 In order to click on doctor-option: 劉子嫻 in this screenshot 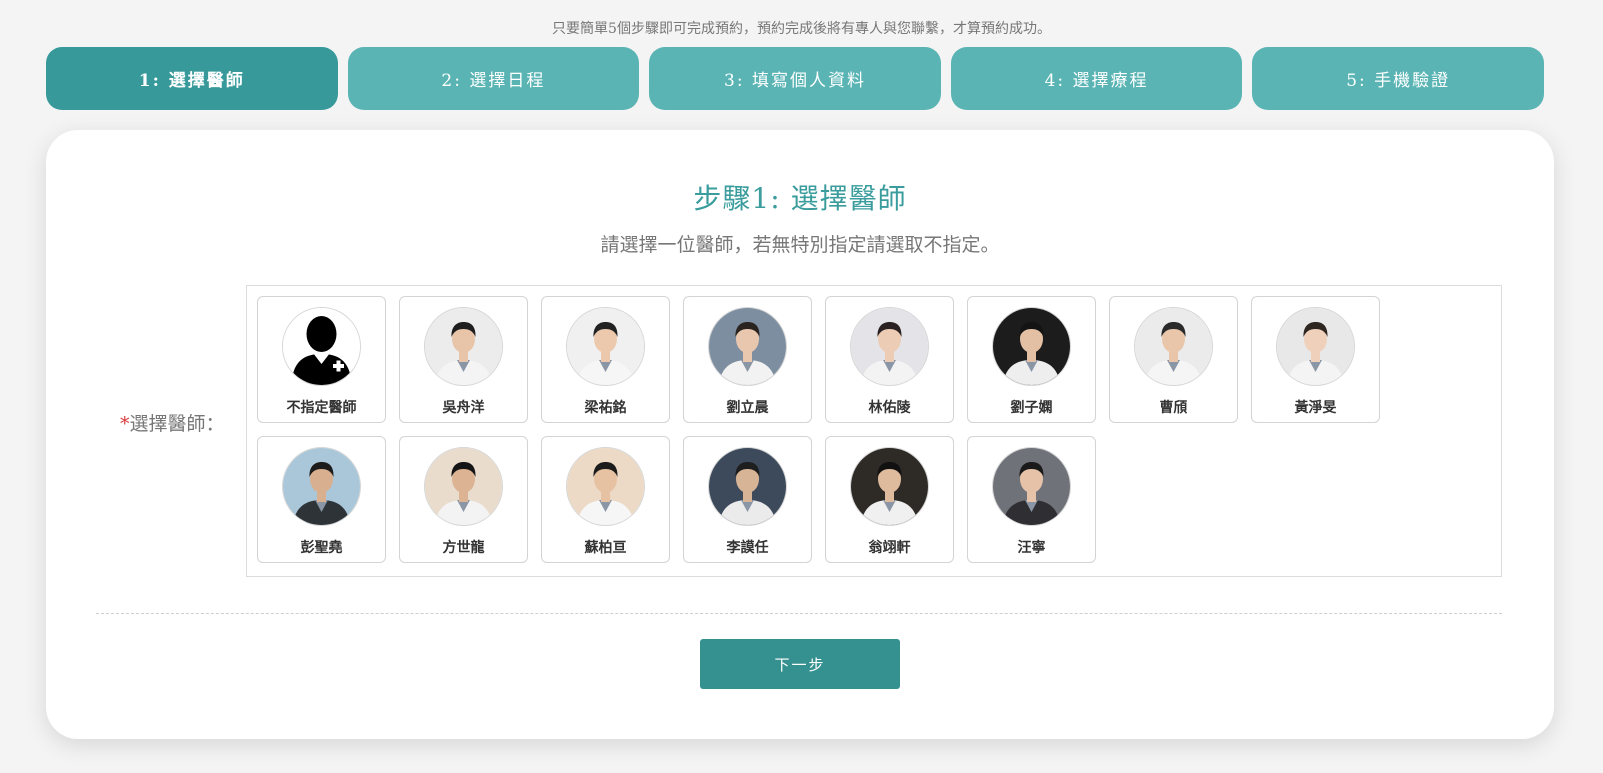, I will do `click(1031, 359)`.